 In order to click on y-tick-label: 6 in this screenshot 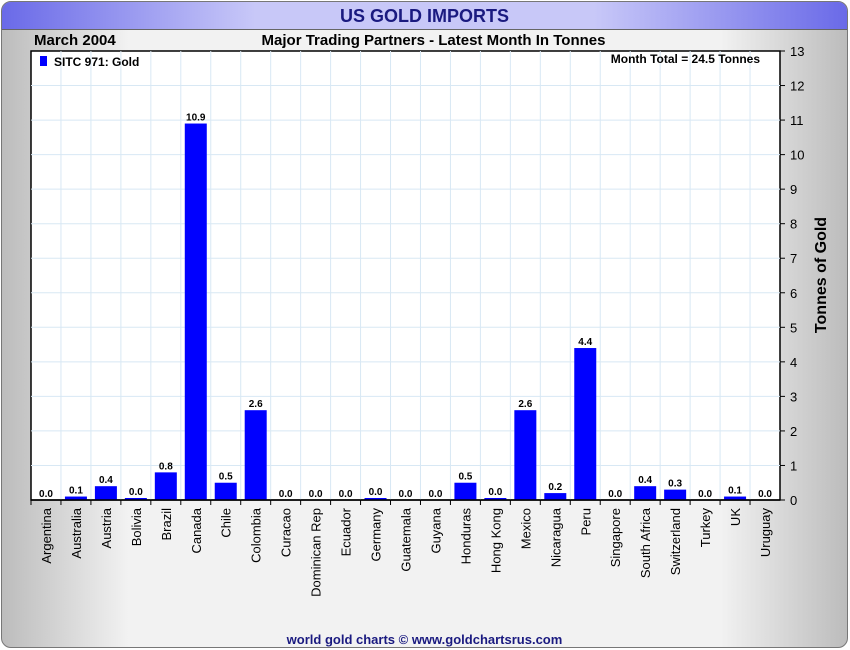, I will do `click(793, 293)`.